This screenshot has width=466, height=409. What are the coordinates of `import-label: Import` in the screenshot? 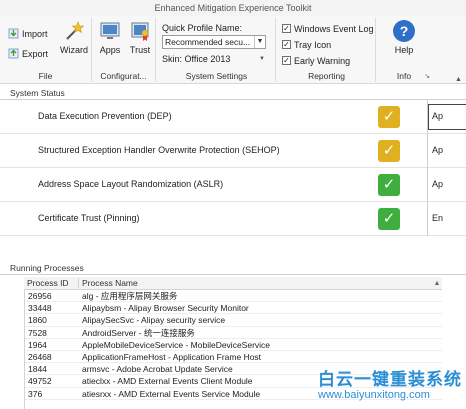 It's located at (35, 33).